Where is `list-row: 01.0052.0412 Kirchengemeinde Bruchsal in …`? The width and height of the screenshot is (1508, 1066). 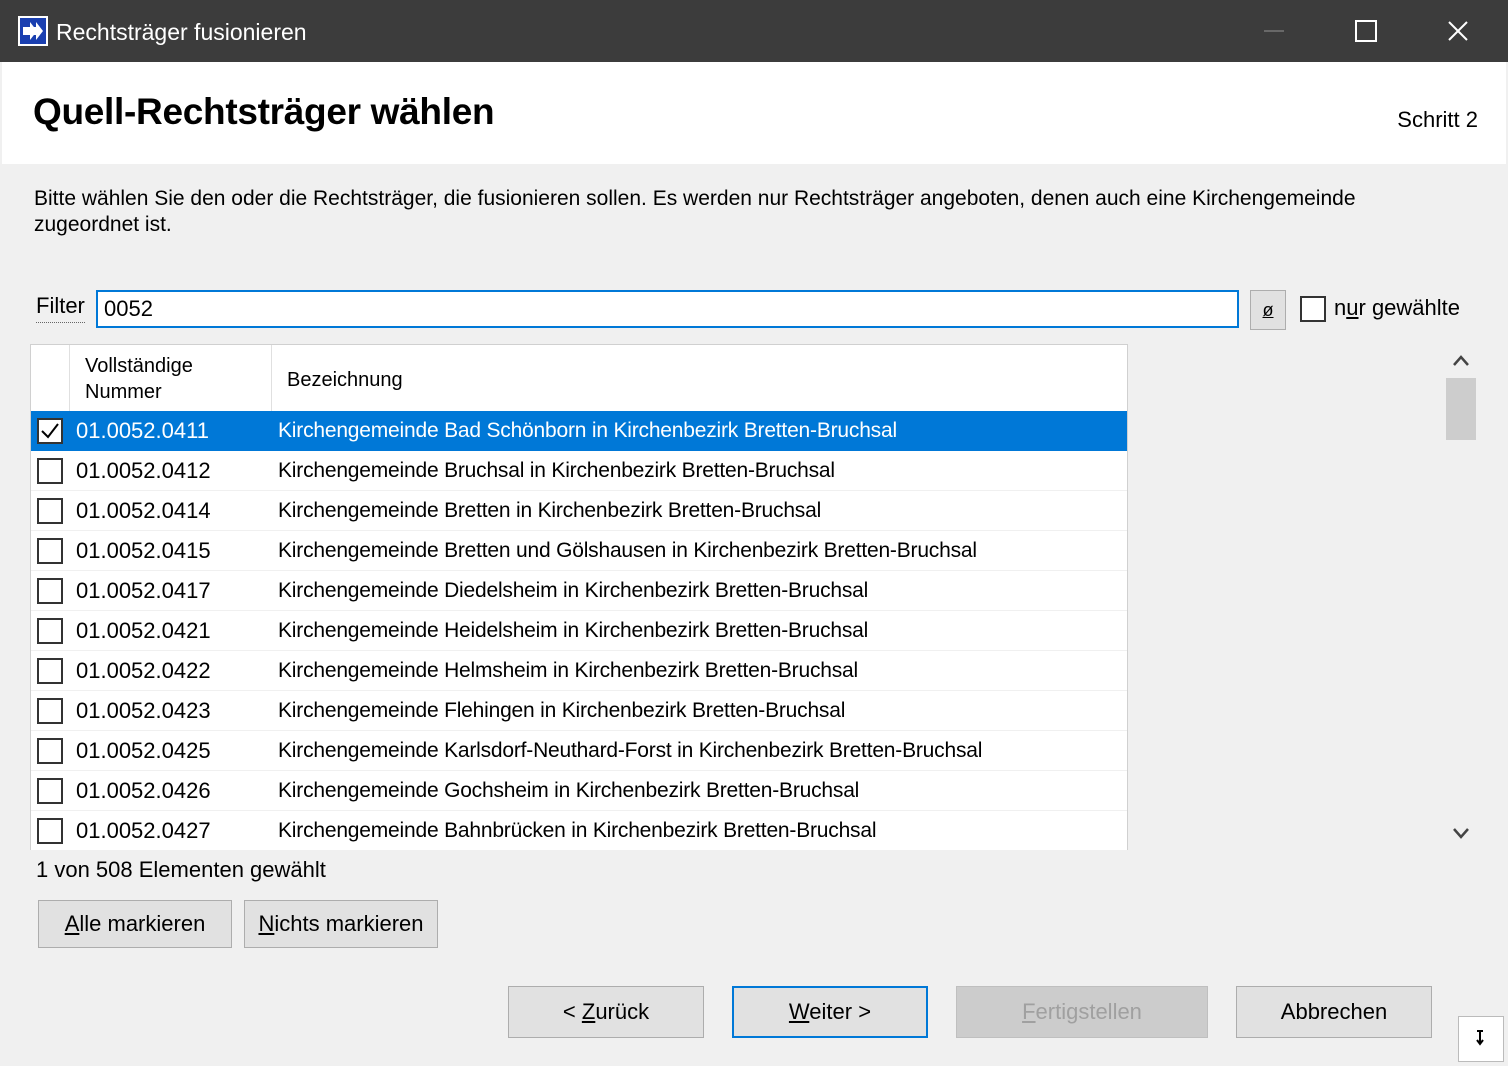
list-row: 01.0052.0412 Kirchengemeinde Bruchsal in … is located at coordinates (579, 471).